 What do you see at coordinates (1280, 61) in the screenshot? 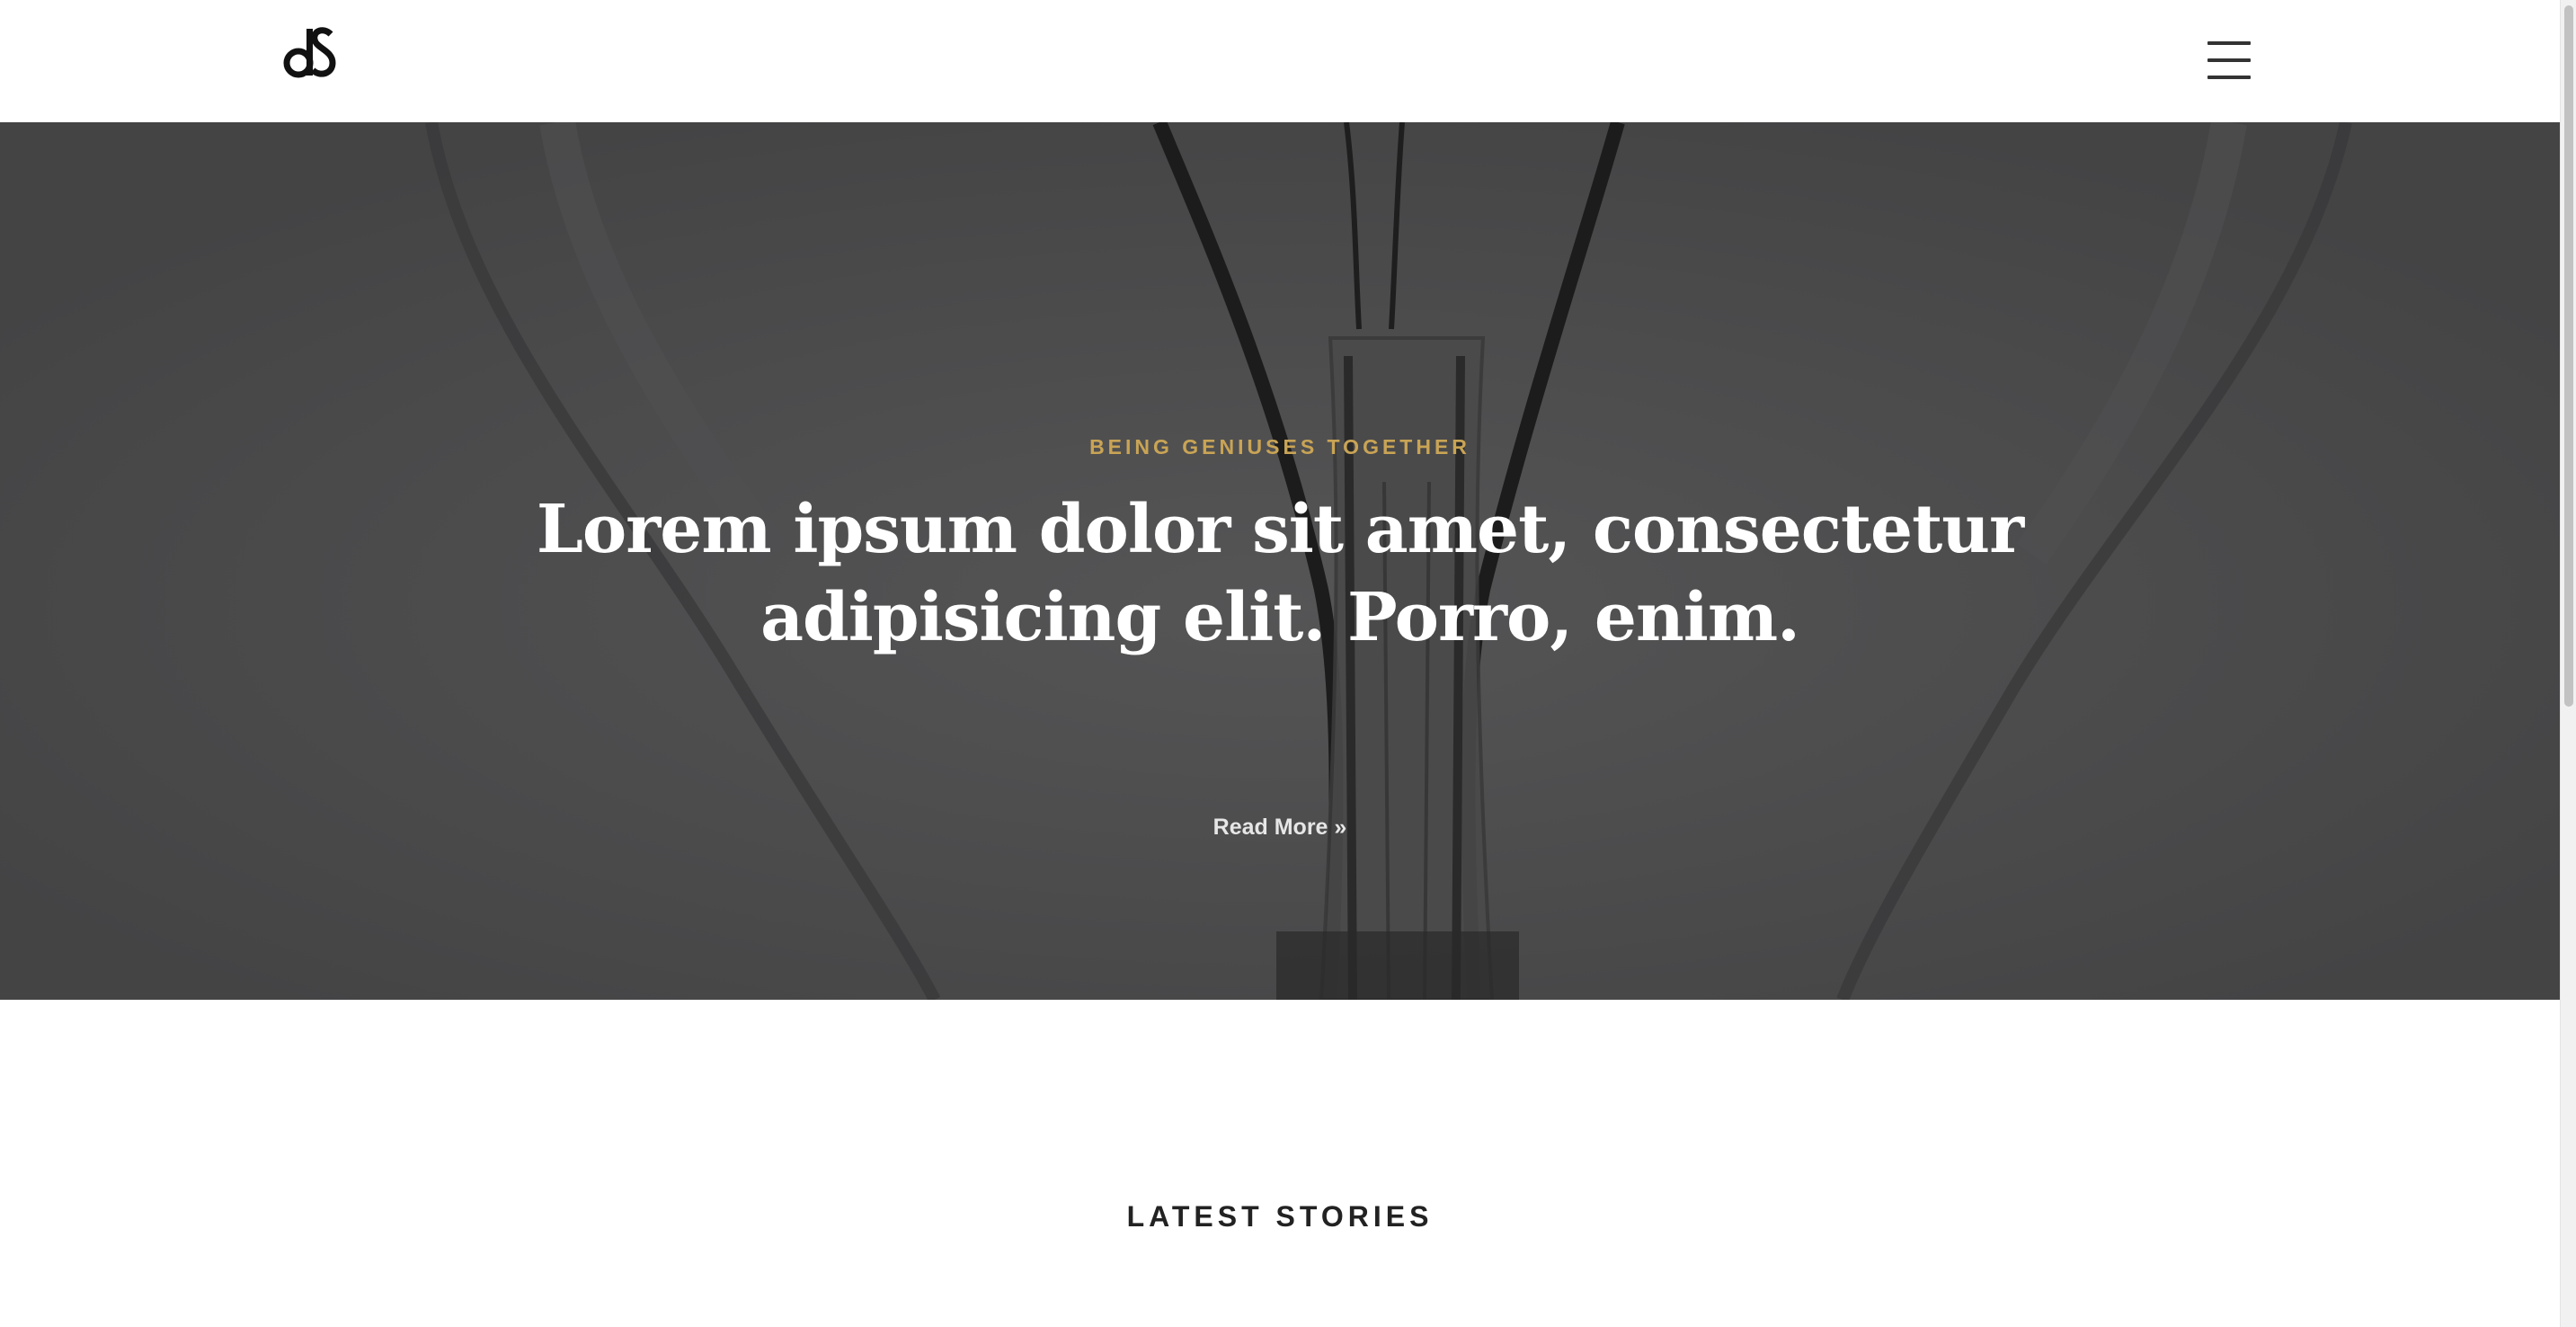
I see `site-header` at bounding box center [1280, 61].